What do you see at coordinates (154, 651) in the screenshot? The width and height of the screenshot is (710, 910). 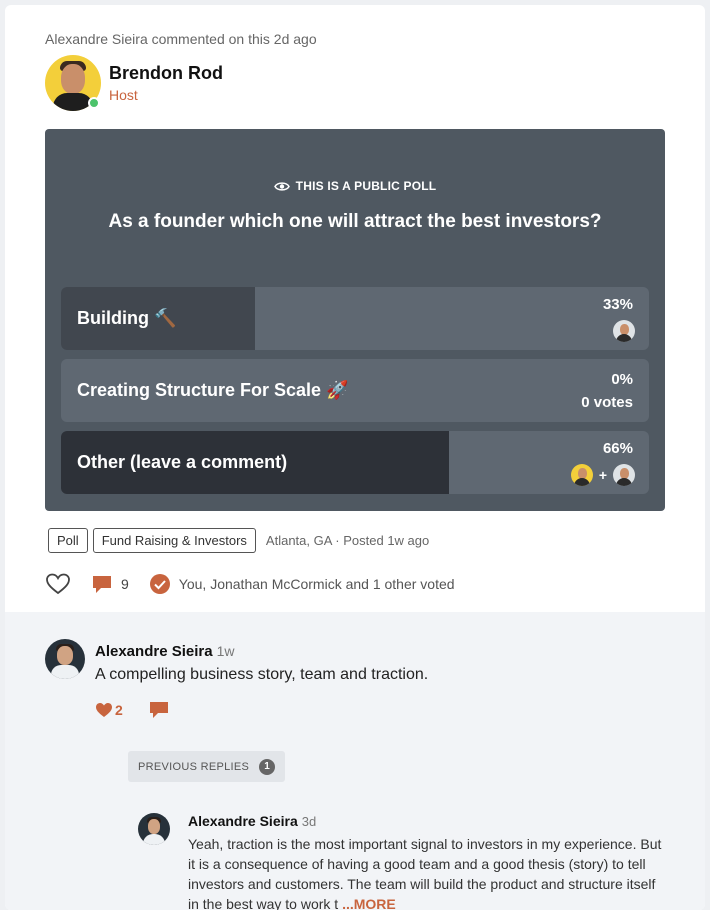 I see `commenter-name: Alexandre Sieira` at bounding box center [154, 651].